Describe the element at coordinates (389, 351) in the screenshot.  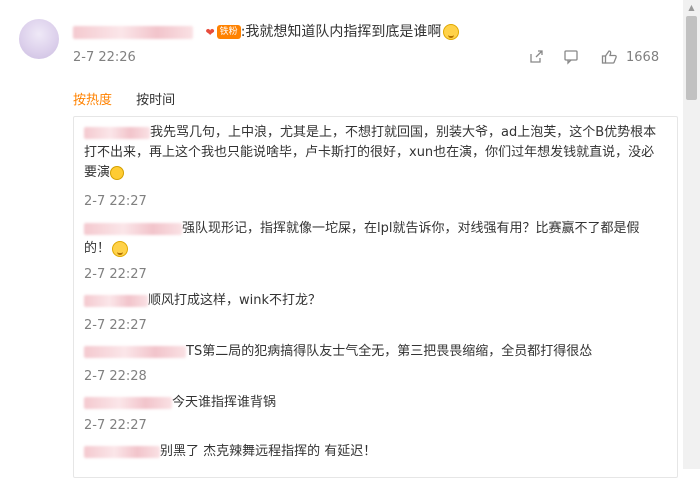
I see `reply-text: TS第二局的犯病搞得队友士气全无，第三把畏畏缩缩，全员都打得很怂` at that location.